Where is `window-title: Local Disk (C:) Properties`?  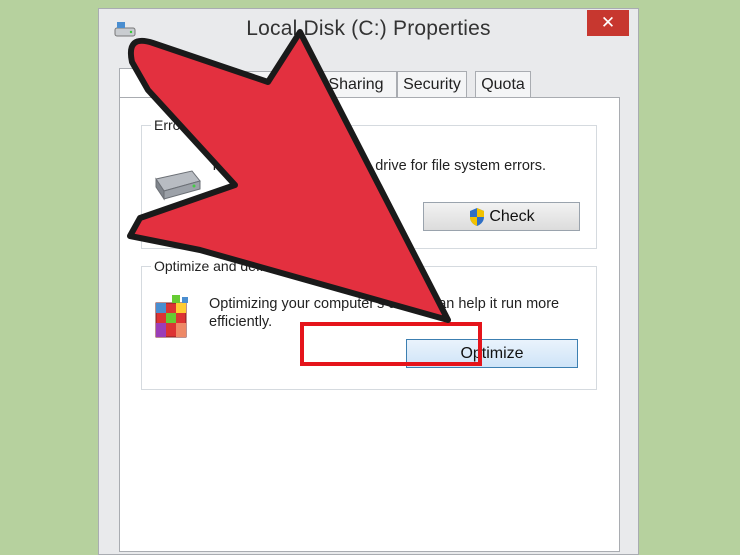
window-title: Local Disk (C:) Properties is located at coordinates (368, 28).